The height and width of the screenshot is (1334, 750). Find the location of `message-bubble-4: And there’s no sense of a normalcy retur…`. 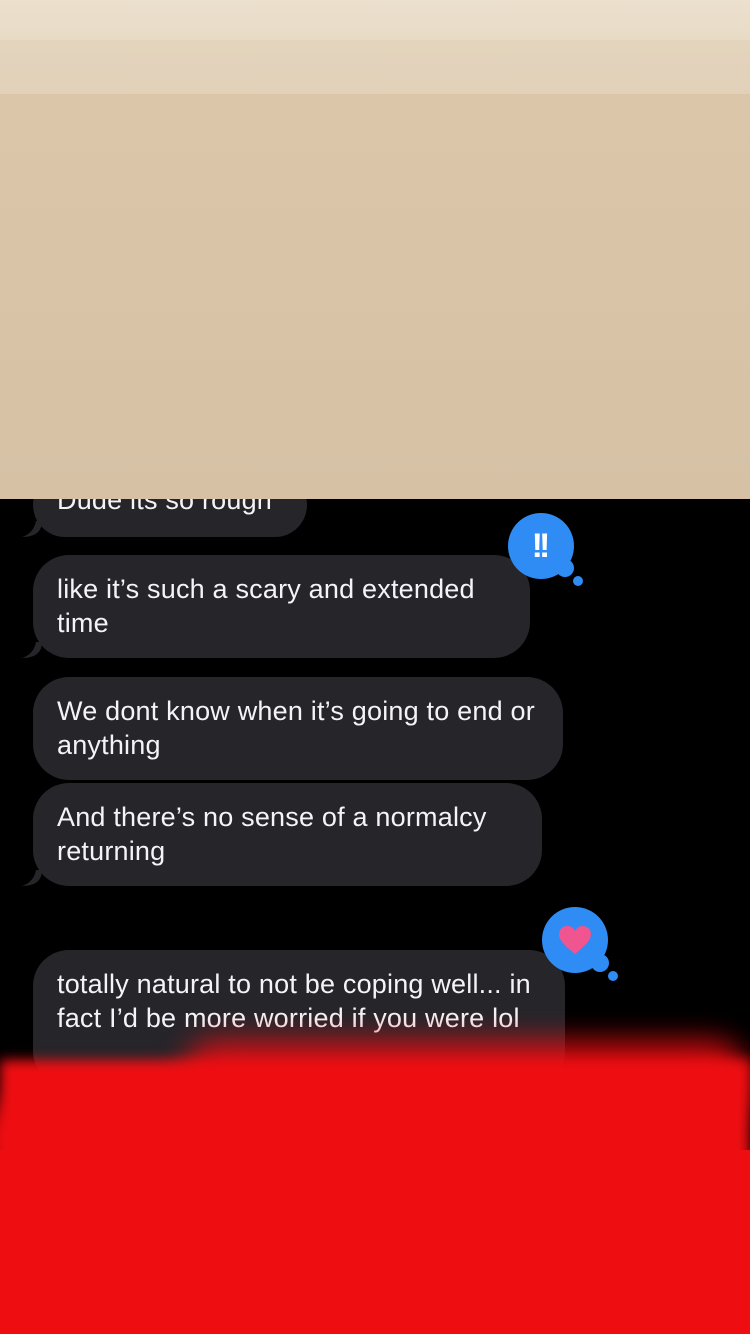

message-bubble-4: And there’s no sense of a normalcy retur… is located at coordinates (287, 834).